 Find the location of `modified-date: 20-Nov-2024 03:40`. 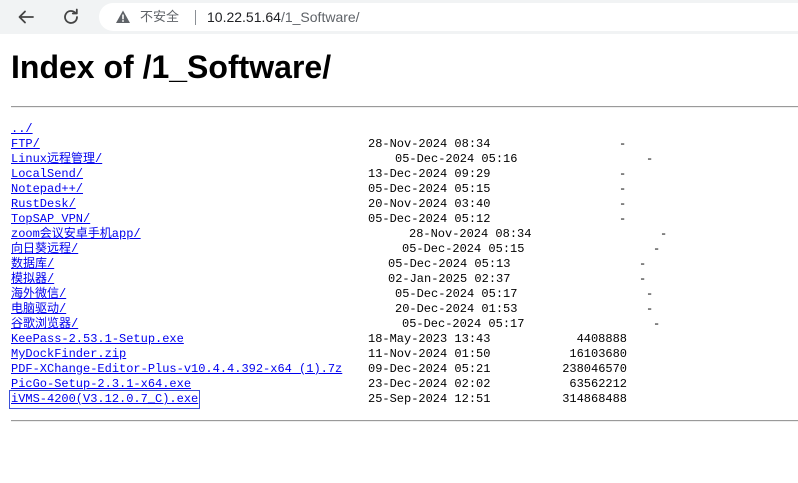

modified-date: 20-Nov-2024 03:40 is located at coordinates (429, 204).